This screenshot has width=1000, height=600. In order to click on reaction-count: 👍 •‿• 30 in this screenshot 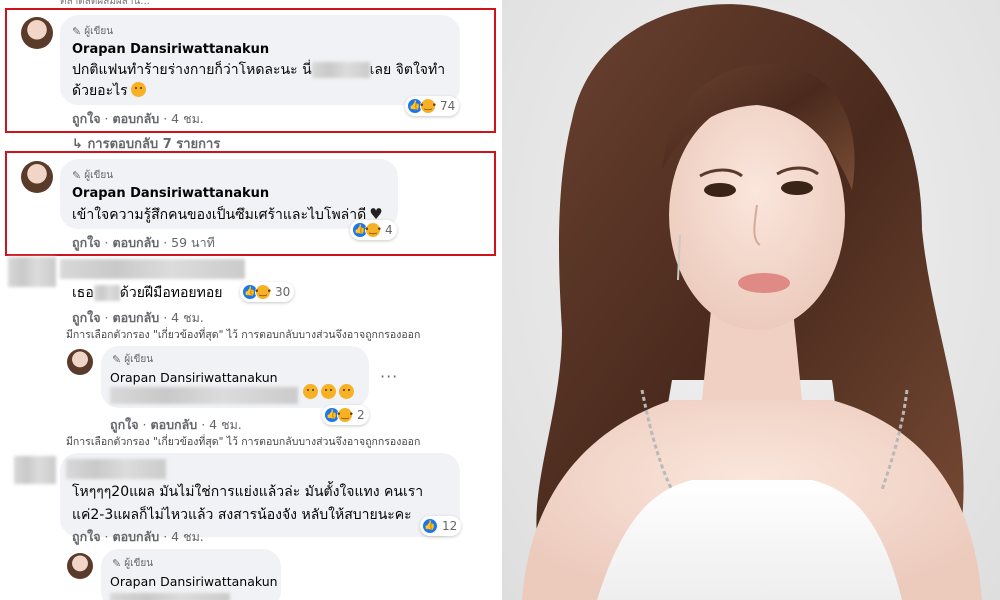, I will do `click(267, 292)`.